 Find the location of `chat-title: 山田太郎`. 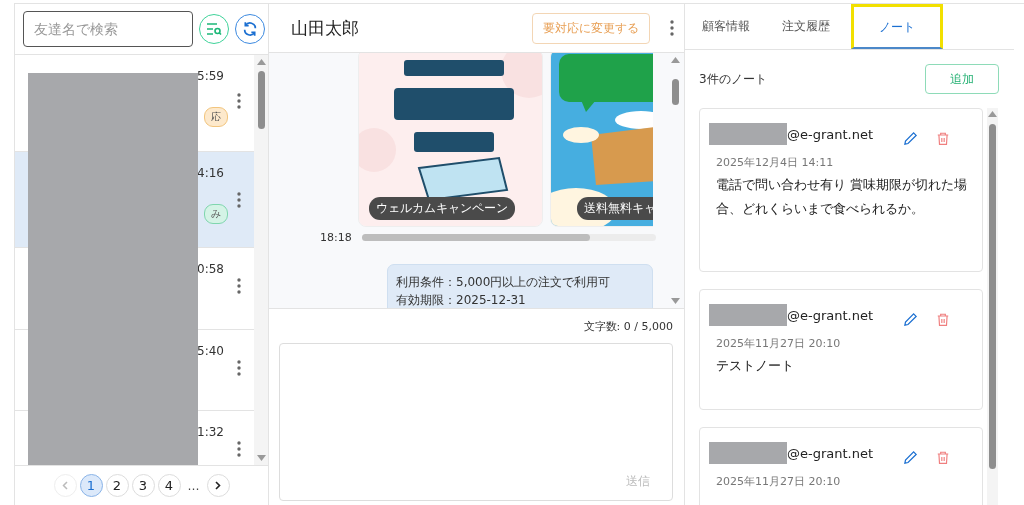

chat-title: 山田太郎 is located at coordinates (325, 28).